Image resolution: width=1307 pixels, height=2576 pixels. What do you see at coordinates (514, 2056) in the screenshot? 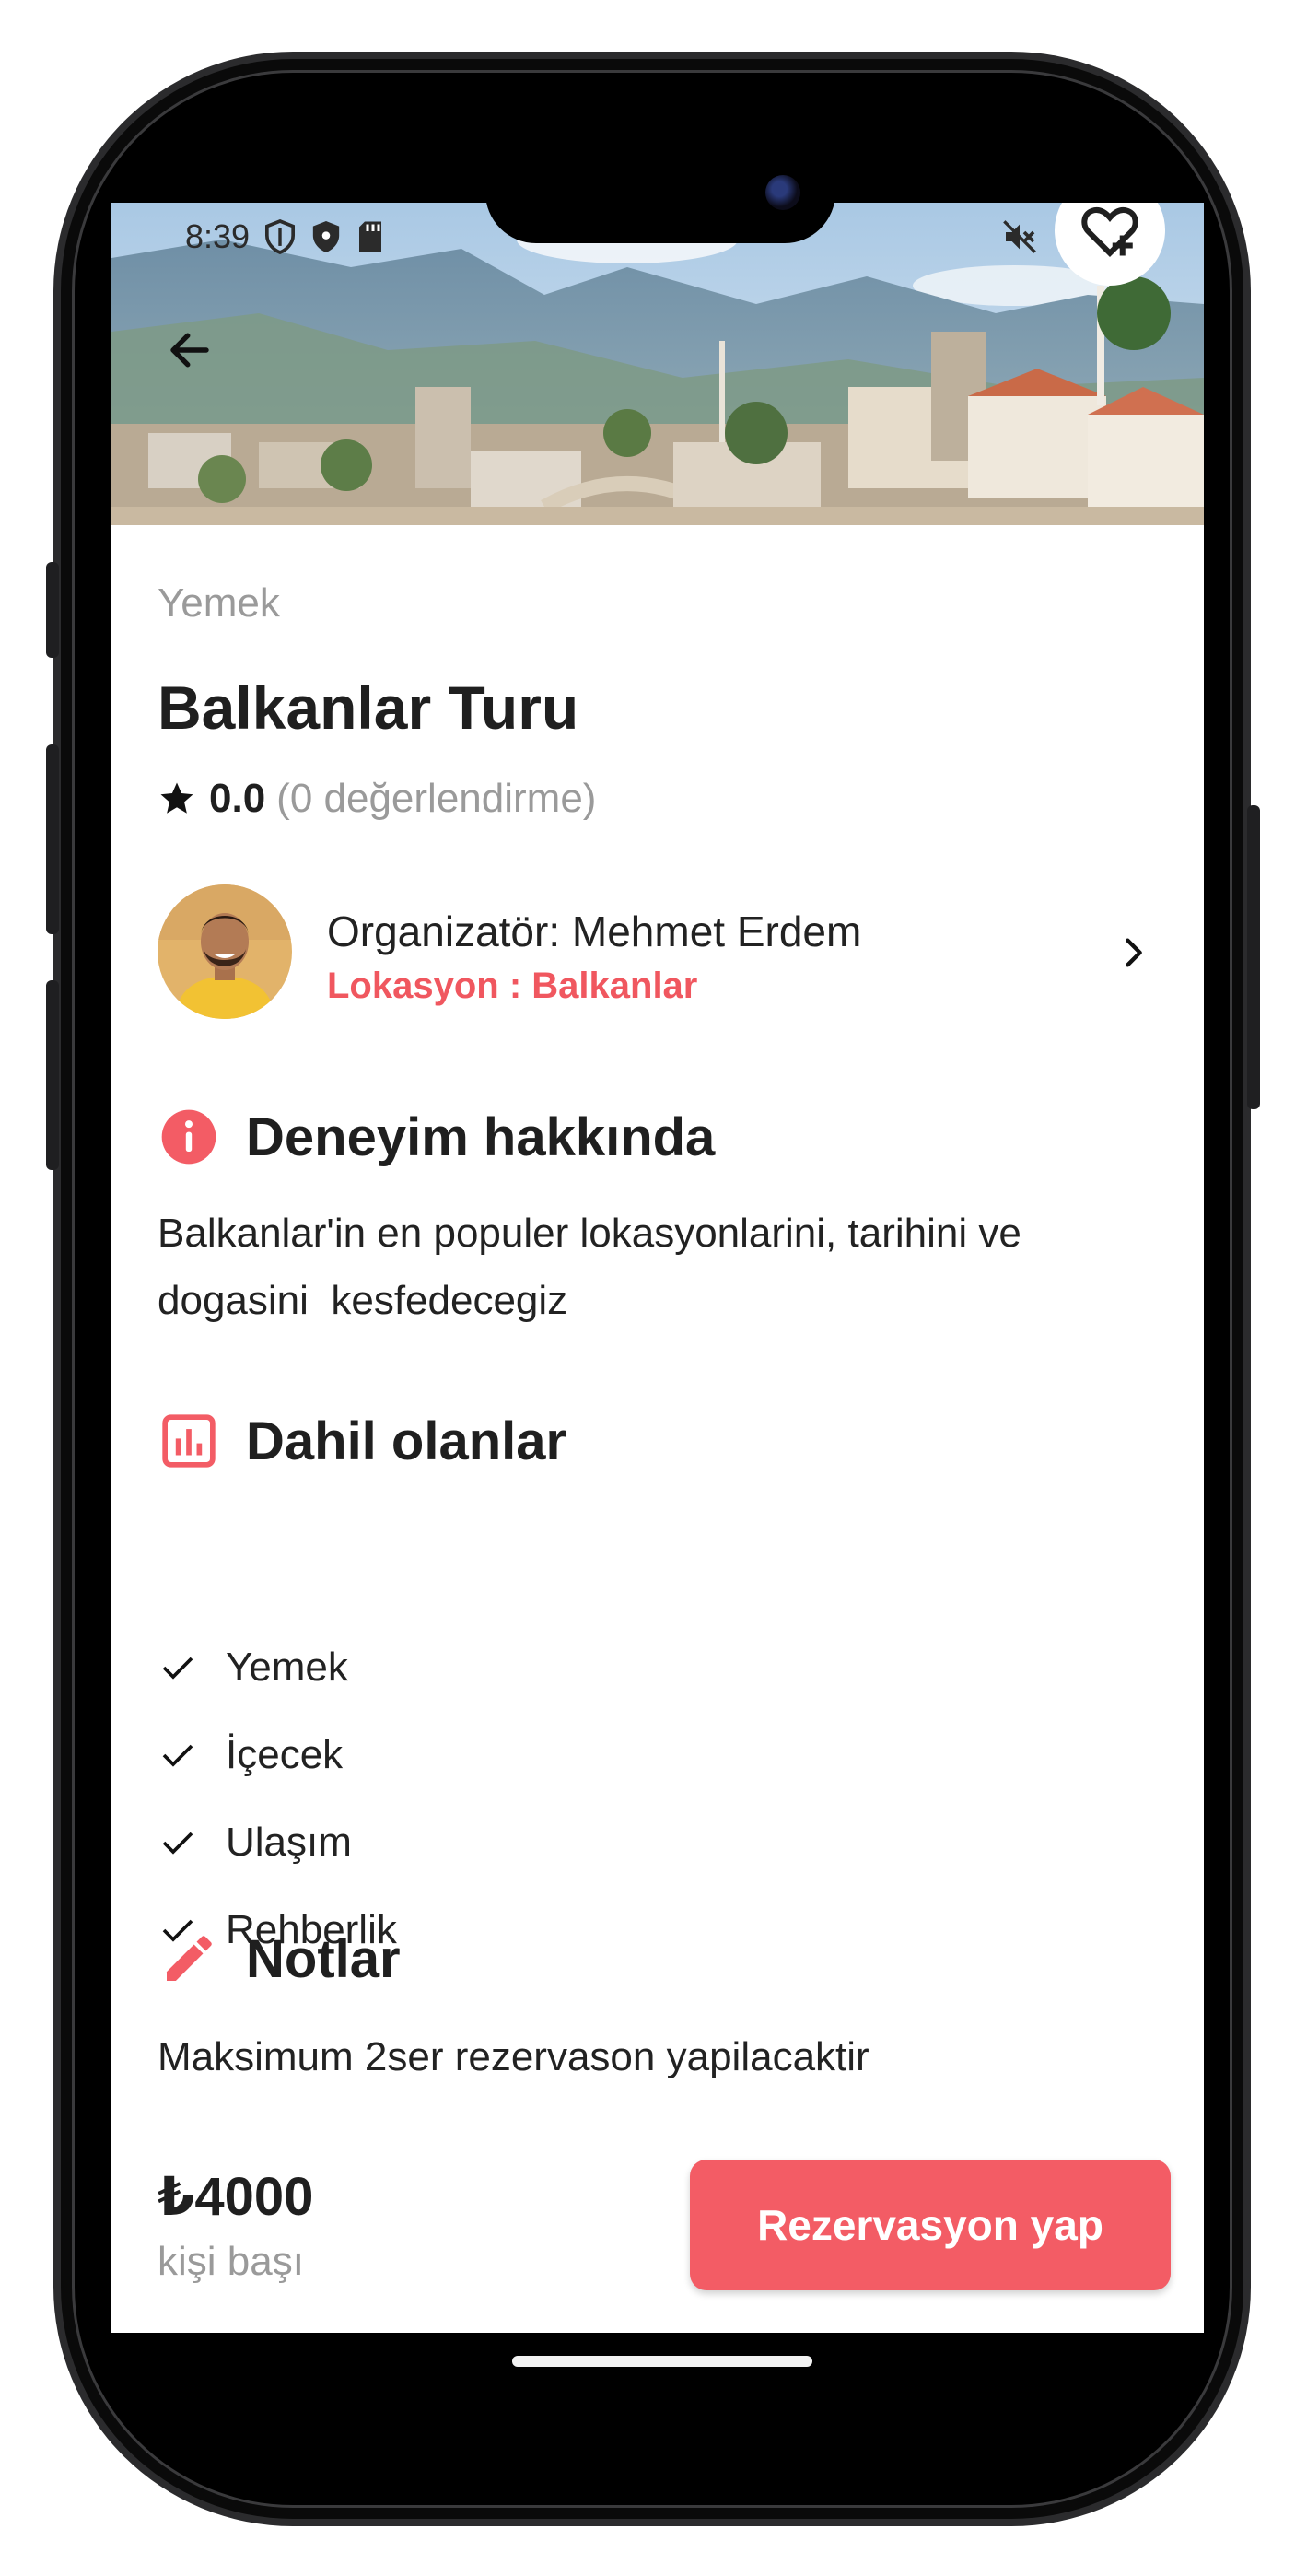
I see `notes-text: Maksimum 2ser rezervason yapilacaktir` at bounding box center [514, 2056].